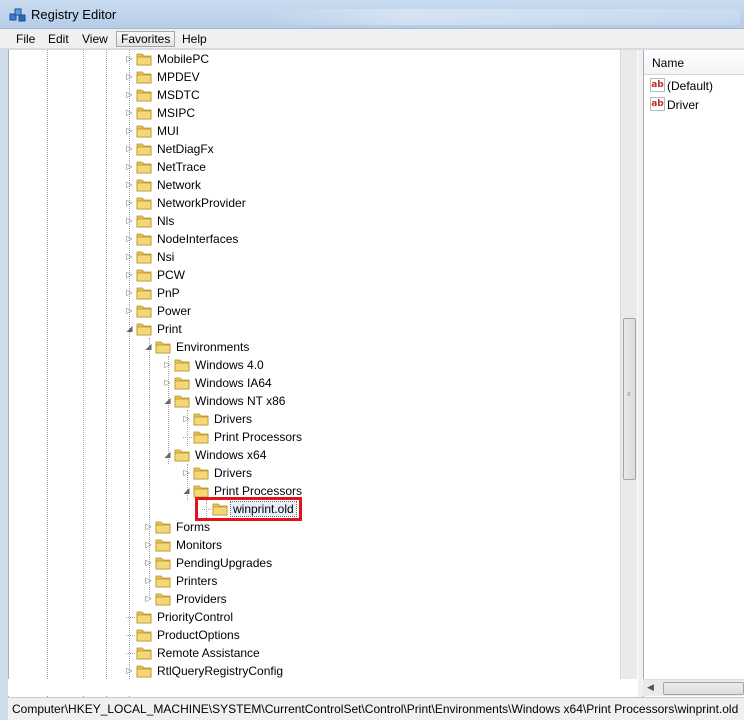 Image resolution: width=744 pixels, height=720 pixels. What do you see at coordinates (309, 257) in the screenshot?
I see `tree-node: ▷ Nsi` at bounding box center [309, 257].